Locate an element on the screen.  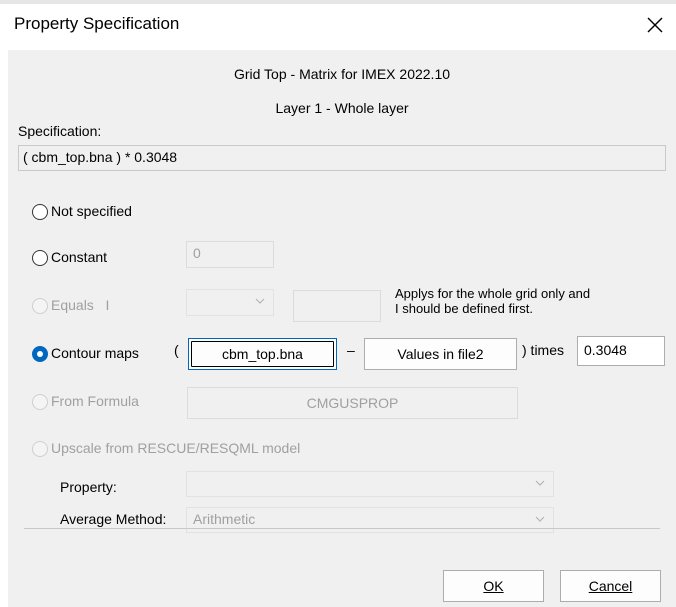
title-bar: Property Specification is located at coordinates (338, 25).